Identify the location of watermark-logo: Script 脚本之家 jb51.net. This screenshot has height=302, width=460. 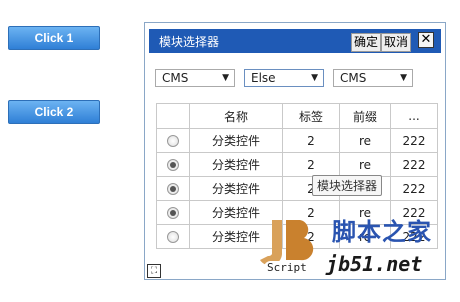
(357, 254).